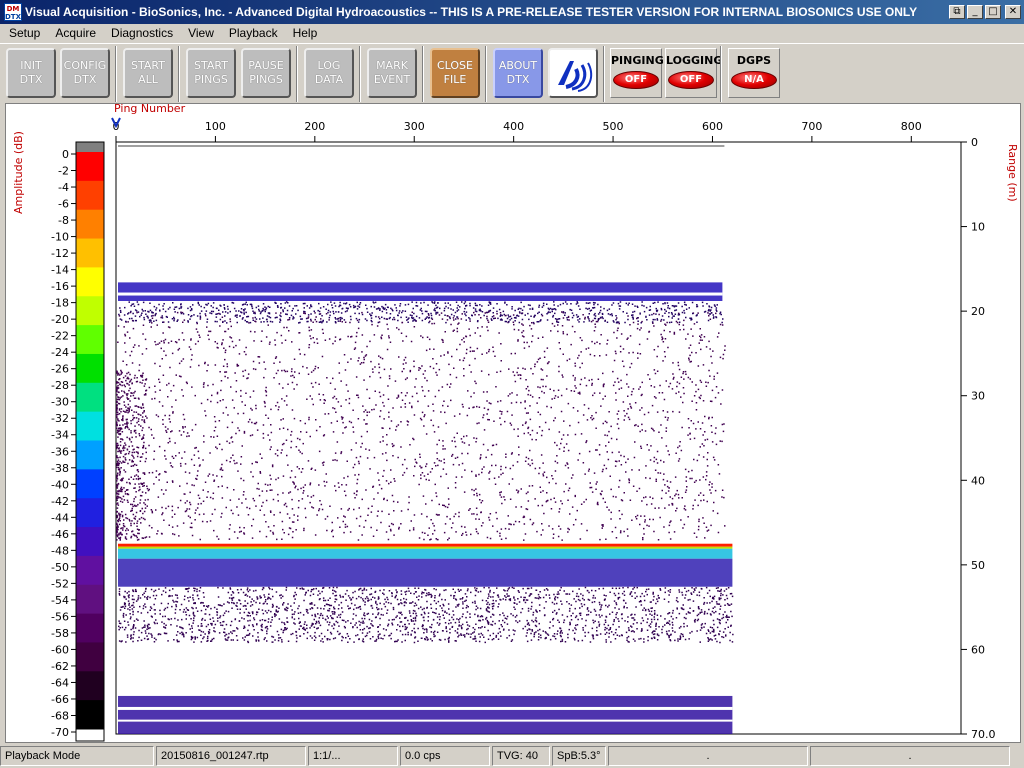  What do you see at coordinates (60, 550) in the screenshot?
I see `amplitude-tick-label: -48` at bounding box center [60, 550].